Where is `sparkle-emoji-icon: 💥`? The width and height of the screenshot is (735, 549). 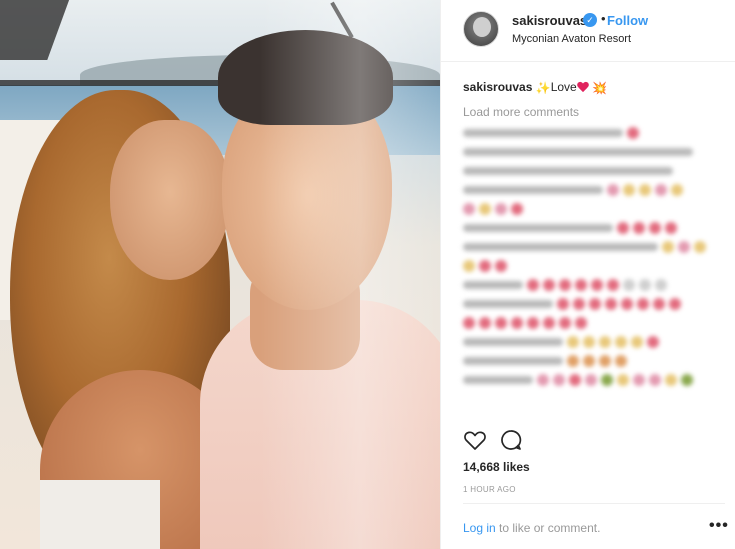 sparkle-emoji-icon: 💥 is located at coordinates (600, 87).